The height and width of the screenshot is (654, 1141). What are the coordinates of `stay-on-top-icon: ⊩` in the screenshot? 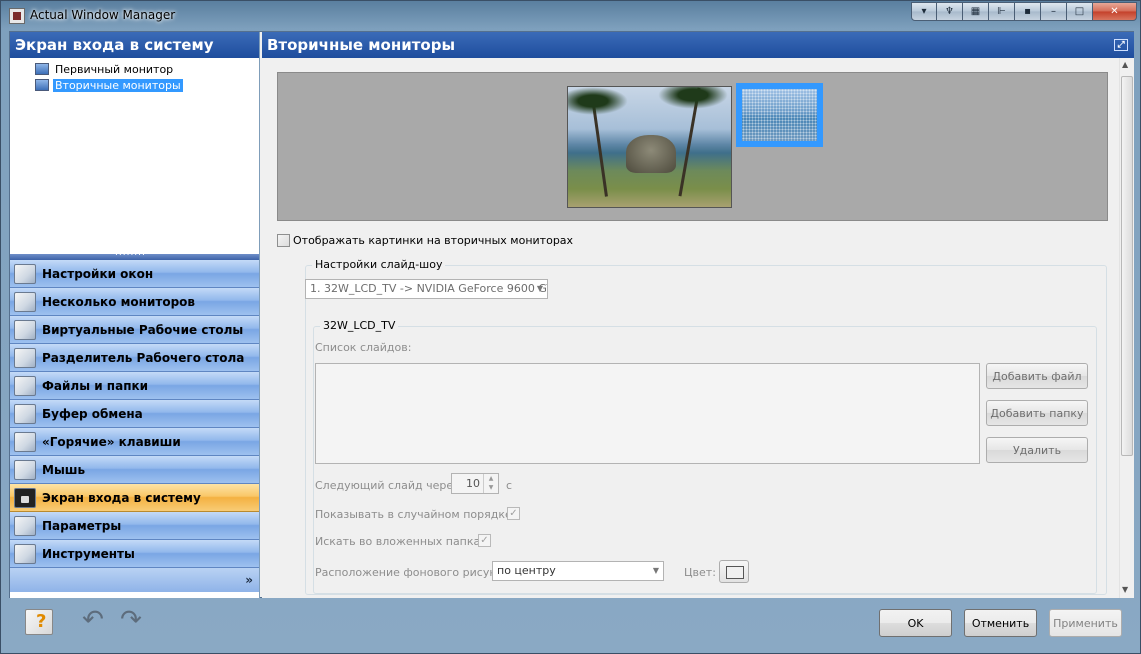 It's located at (1002, 11).